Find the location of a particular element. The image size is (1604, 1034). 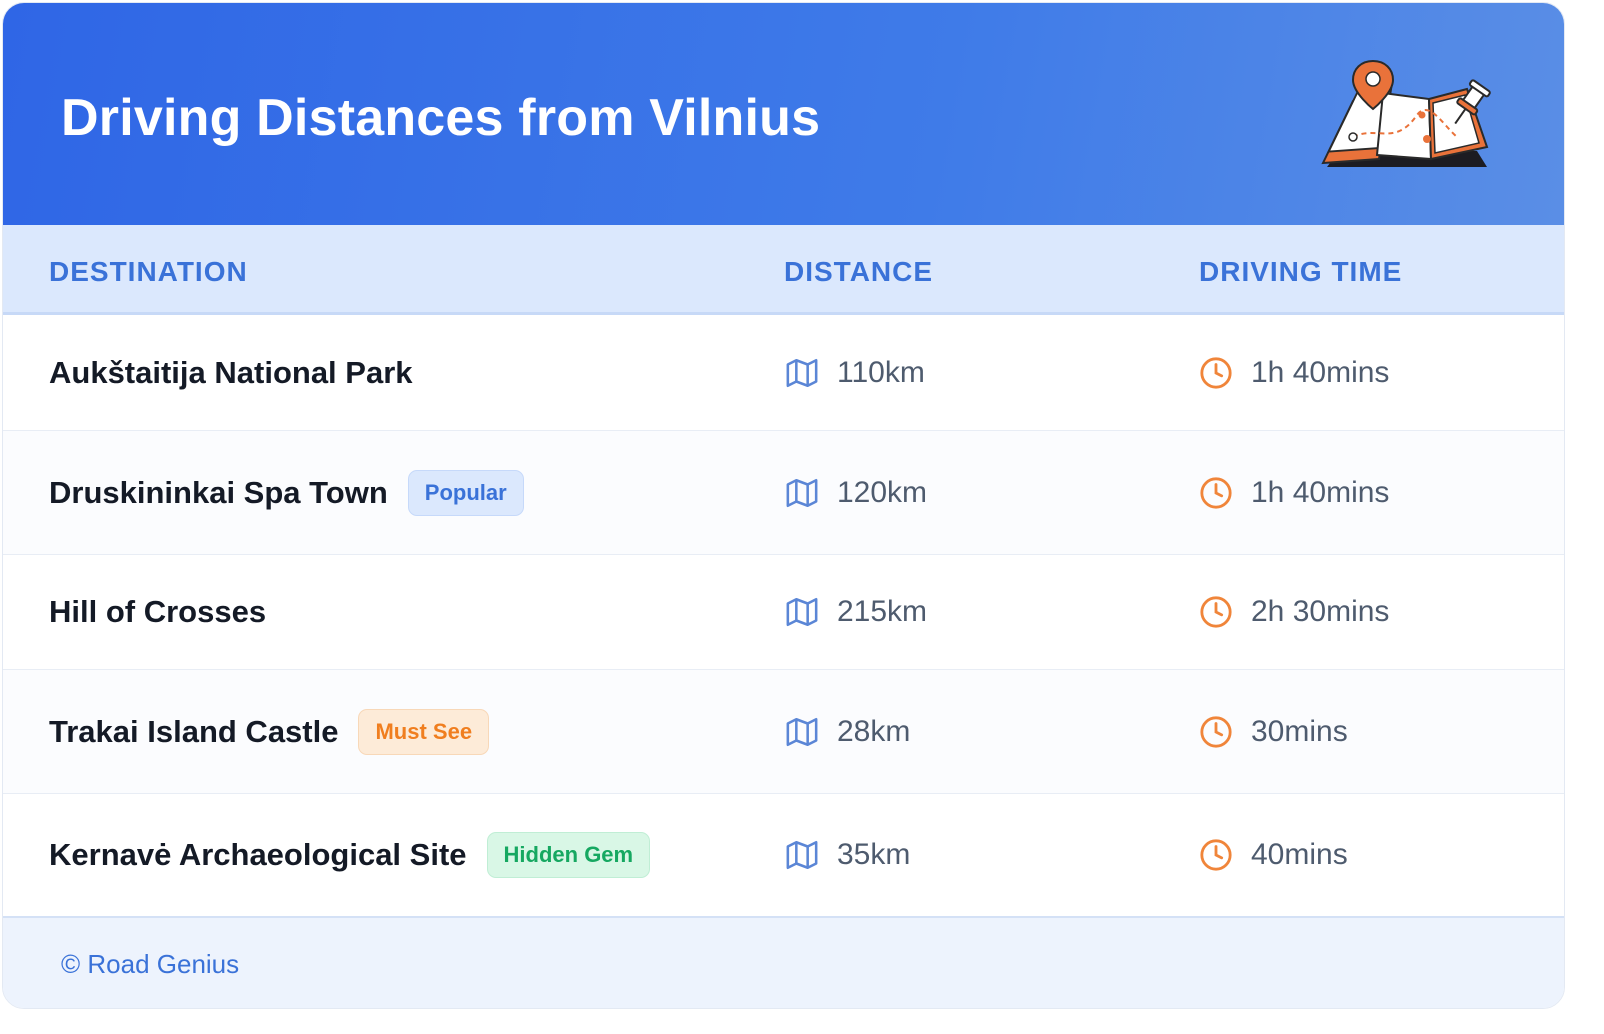

destination-cell: Trakai Island Castle Must See is located at coordinates (269, 731).